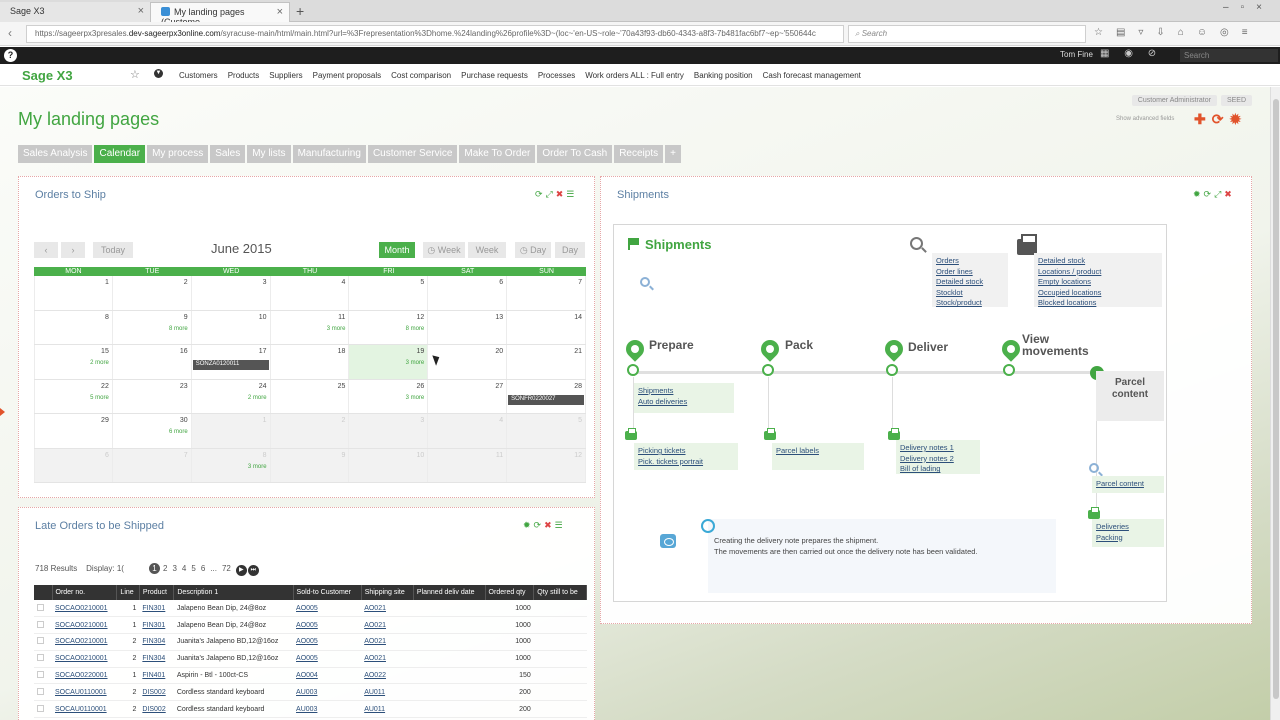  I want to click on landing-tab: +, so click(673, 154).